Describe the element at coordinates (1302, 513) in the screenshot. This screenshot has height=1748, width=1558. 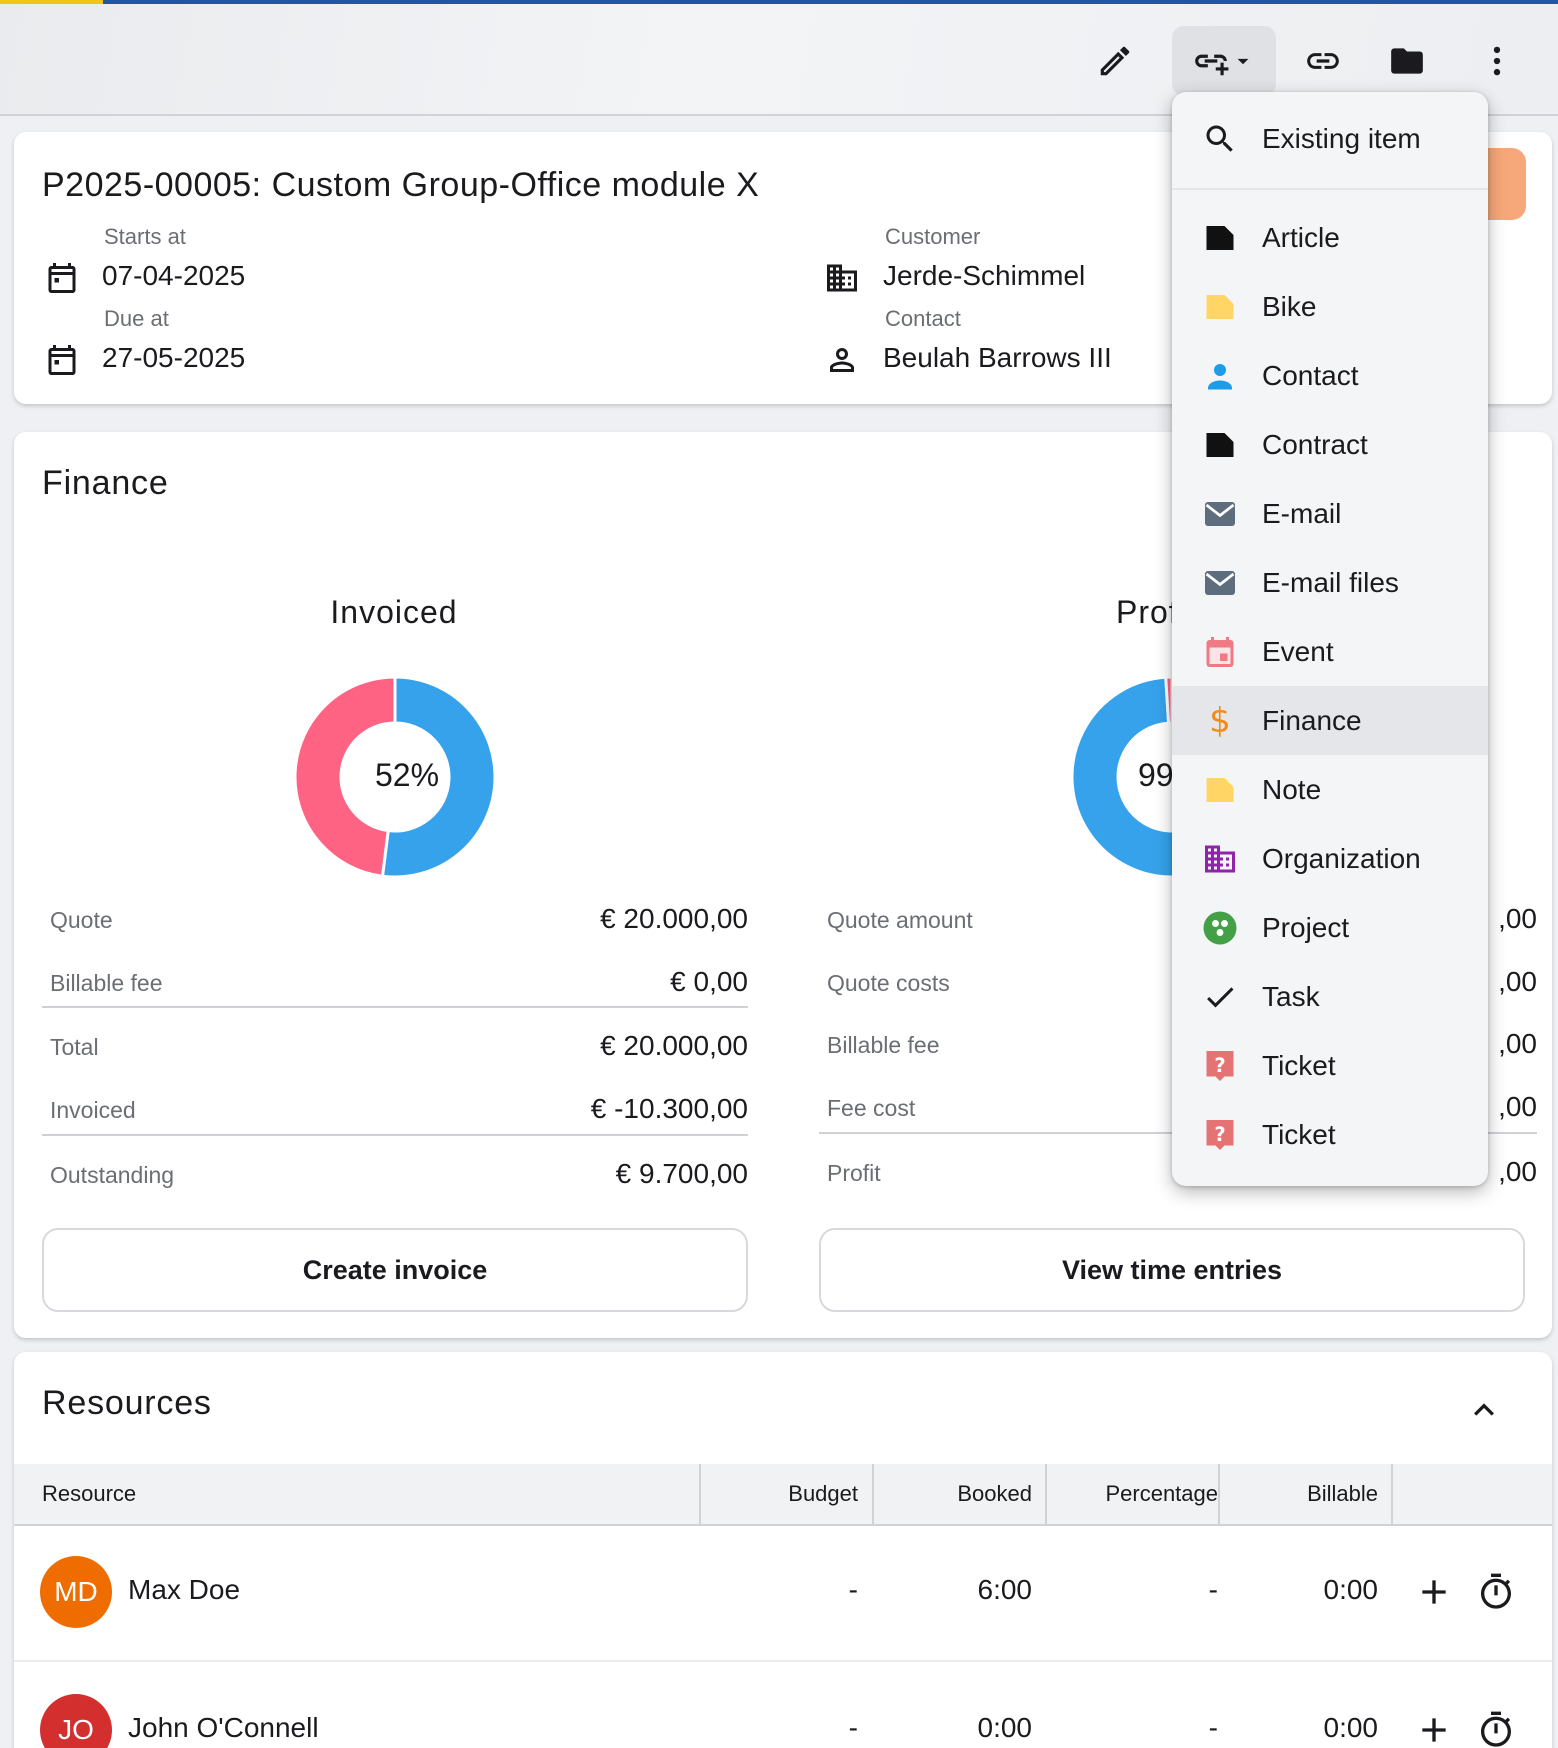
I see `menu-item-label: E-mail` at that location.